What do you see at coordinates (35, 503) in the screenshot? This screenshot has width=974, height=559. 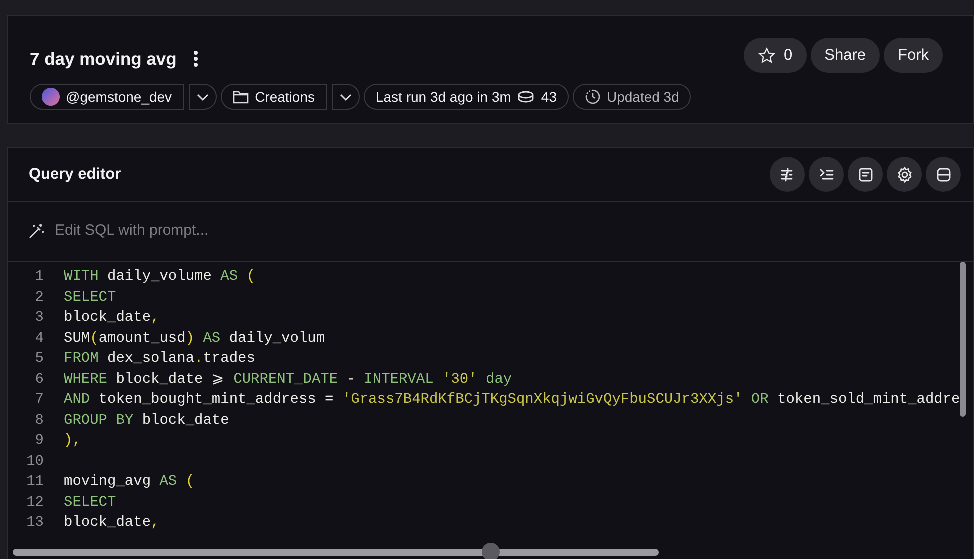 I see `line-number: 12` at bounding box center [35, 503].